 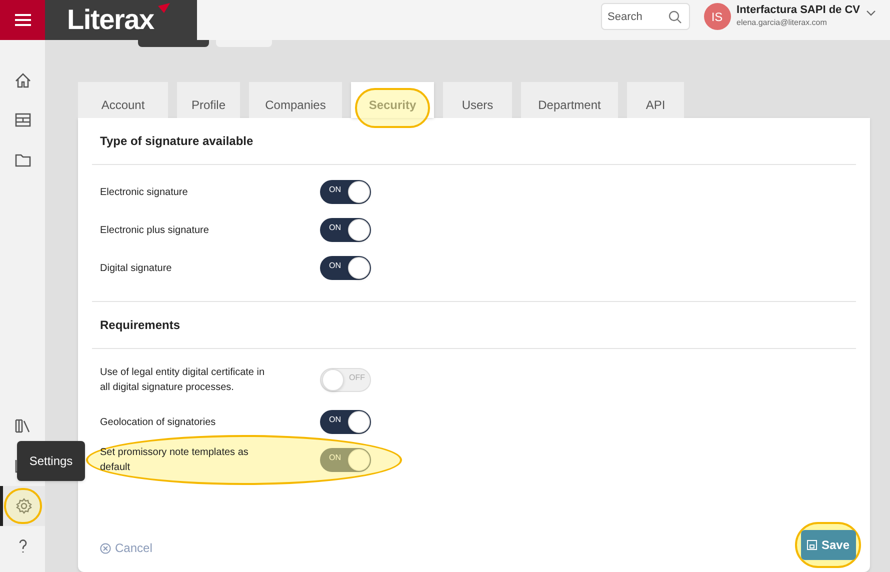 I want to click on company-name: Interfactura SAPI de CV, so click(x=798, y=10).